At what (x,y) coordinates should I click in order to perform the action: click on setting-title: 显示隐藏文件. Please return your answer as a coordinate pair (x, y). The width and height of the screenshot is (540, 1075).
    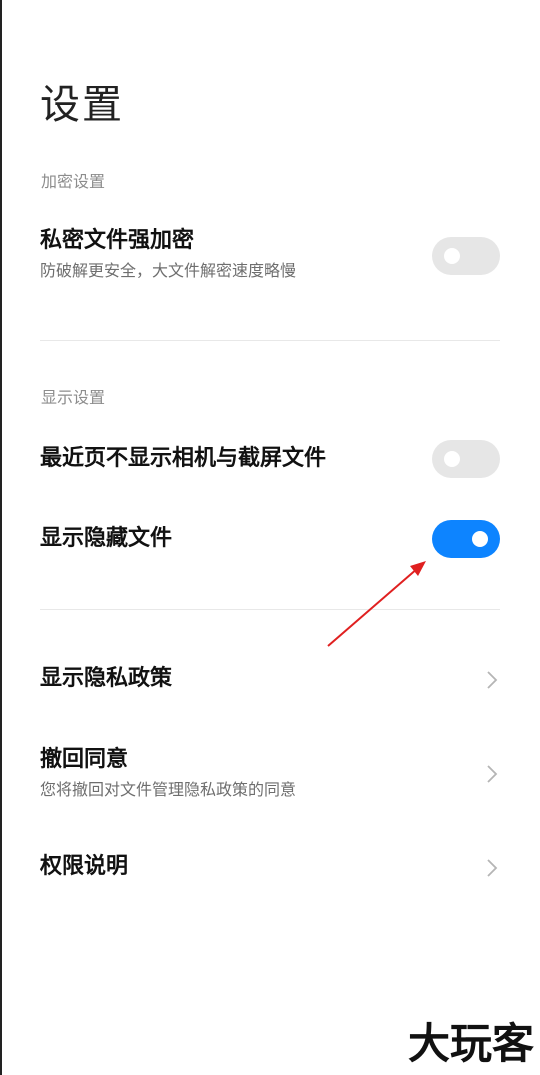
    Looking at the image, I should click on (106, 538).